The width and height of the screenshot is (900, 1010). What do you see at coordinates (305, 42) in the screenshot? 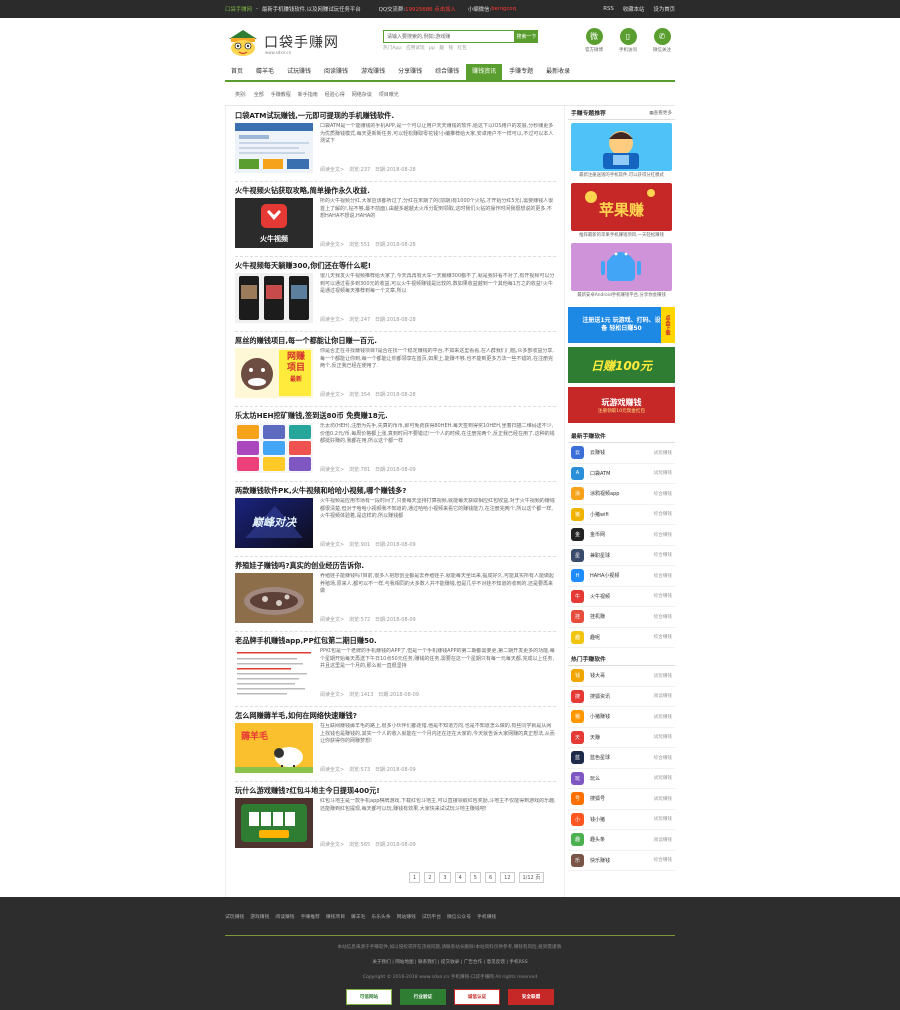
I see `site-logo: 口袋手赚网 www.sdxn.cn` at bounding box center [305, 42].